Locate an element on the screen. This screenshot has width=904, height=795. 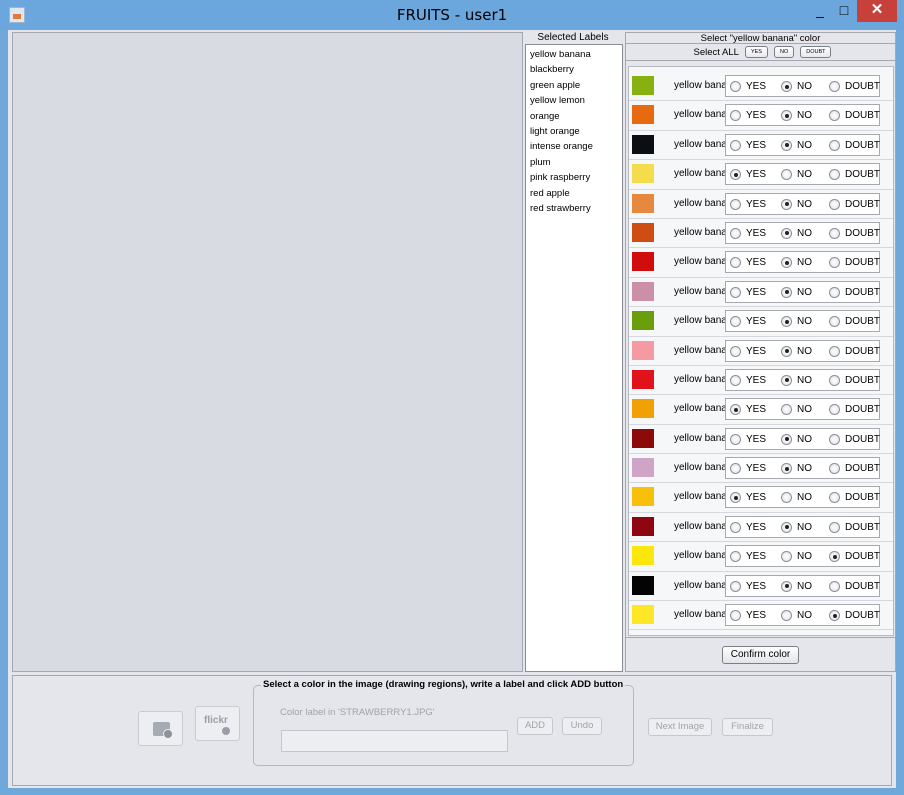
flickr-button: flickr is located at coordinates (217, 723).